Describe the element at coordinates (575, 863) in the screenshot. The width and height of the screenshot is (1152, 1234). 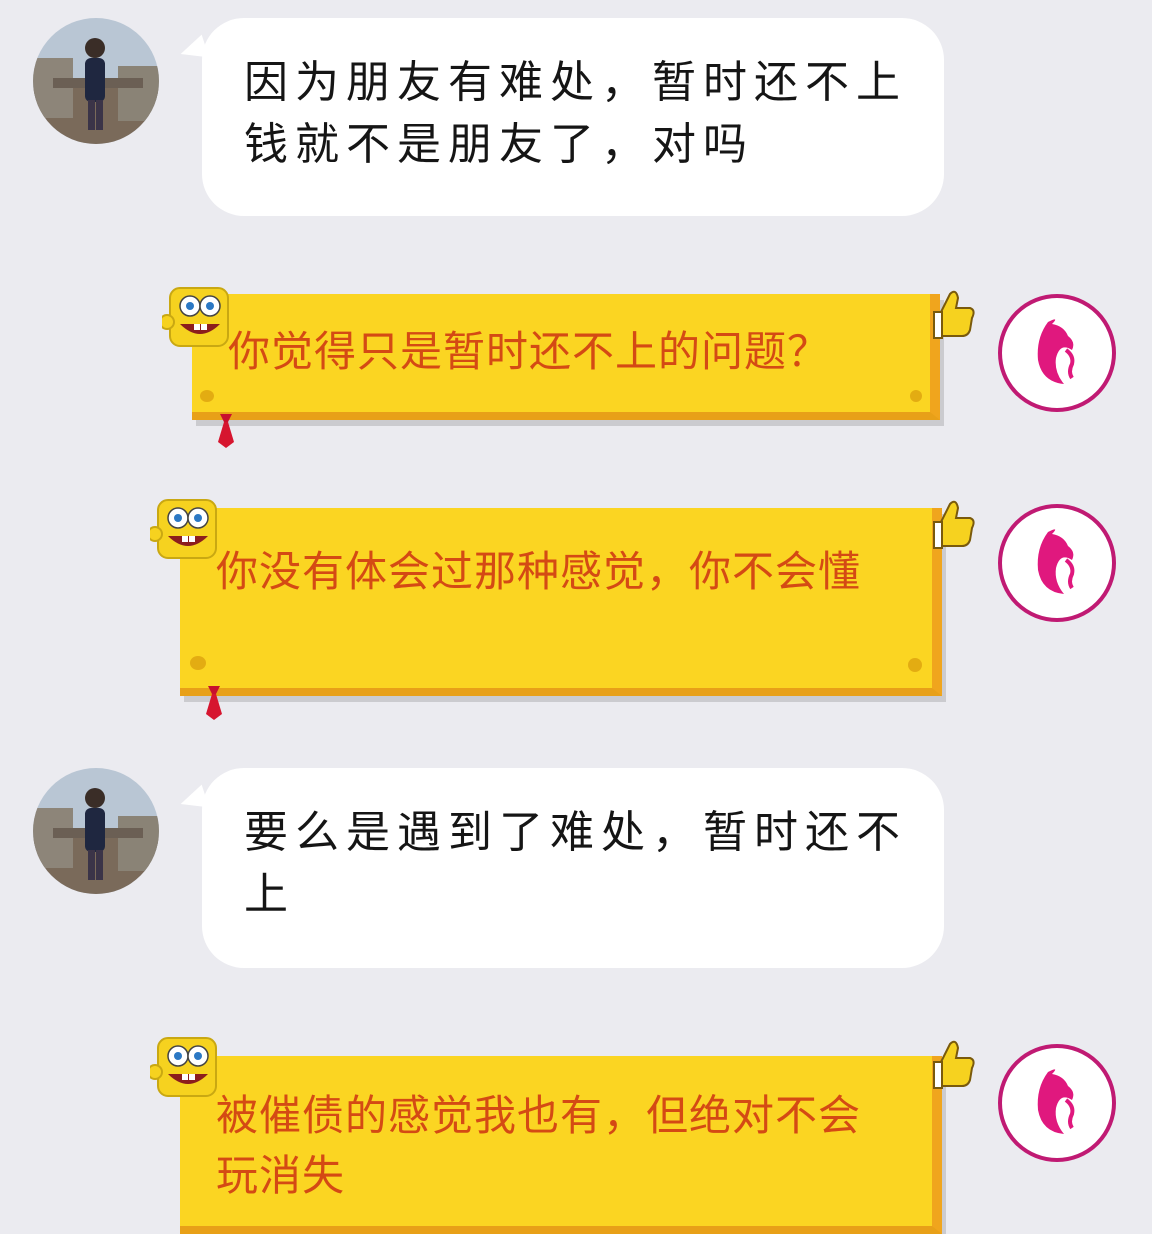
I see `message-text: 要么是遇到了难处，暂时还不上` at that location.